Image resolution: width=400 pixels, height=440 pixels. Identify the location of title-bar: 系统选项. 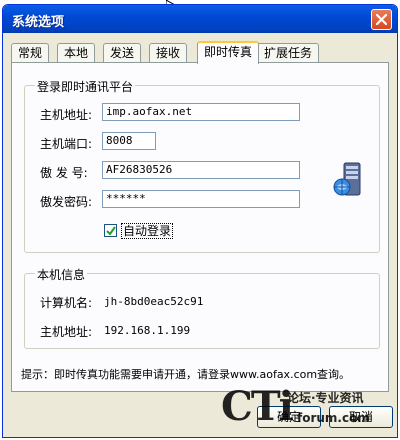
(200, 19).